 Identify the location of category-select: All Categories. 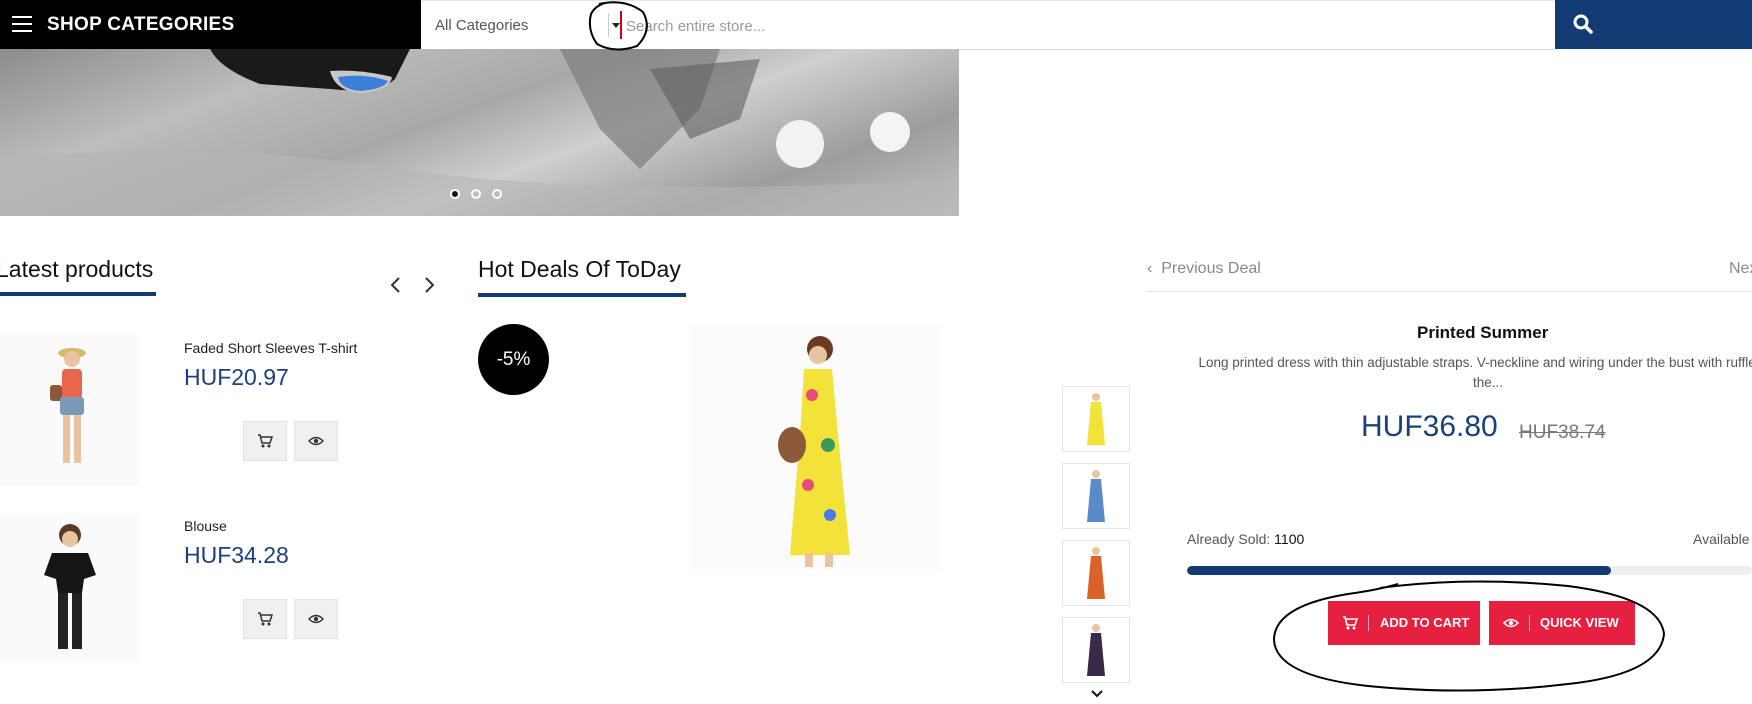
(481, 25).